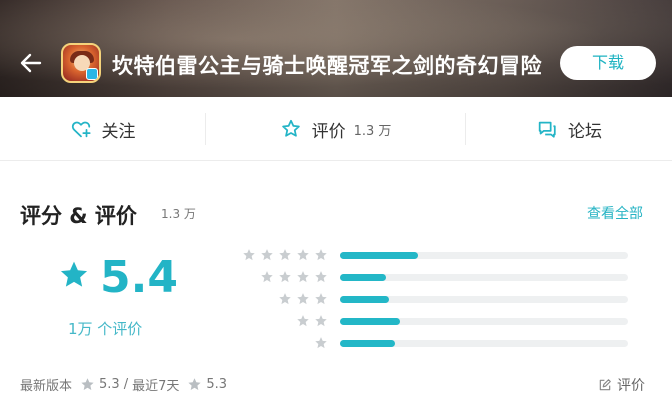 The image size is (672, 412). I want to click on edit-icon, so click(605, 385).